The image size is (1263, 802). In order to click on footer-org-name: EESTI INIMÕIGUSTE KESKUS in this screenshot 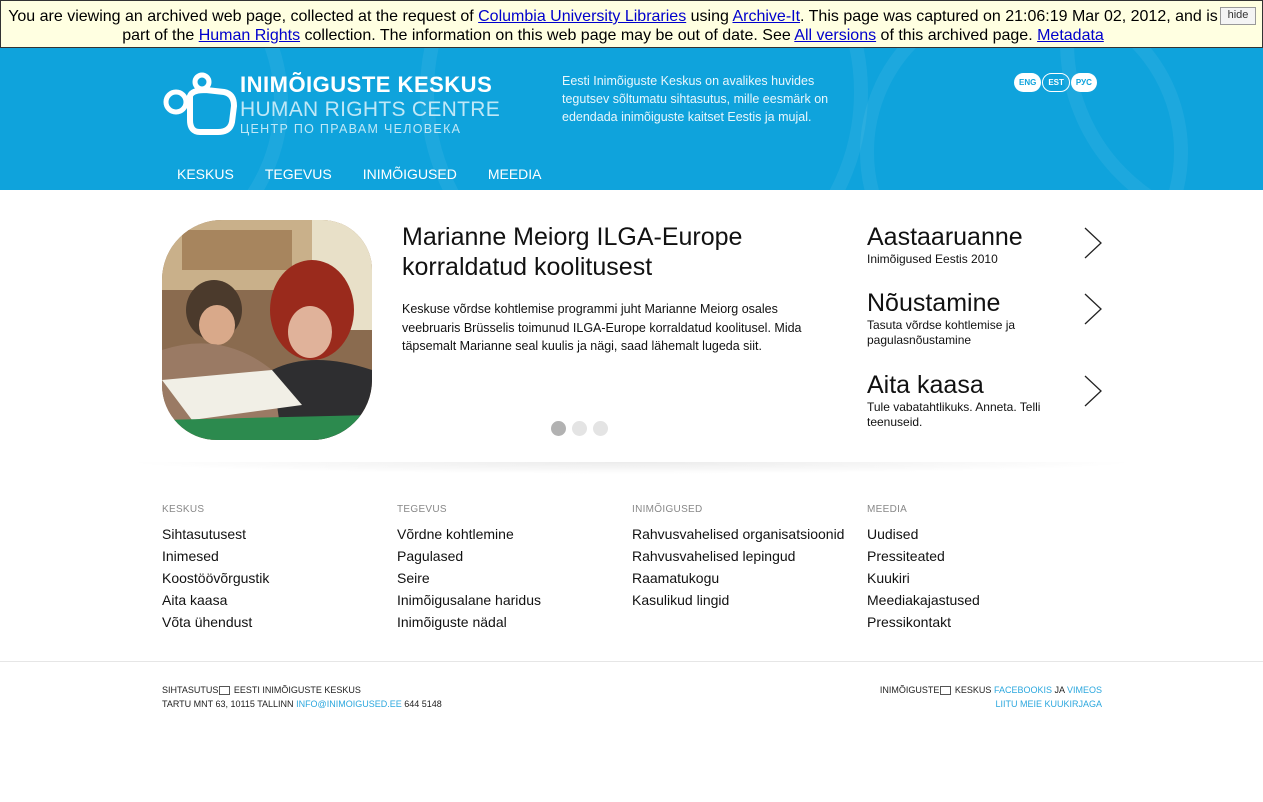, I will do `click(296, 690)`.